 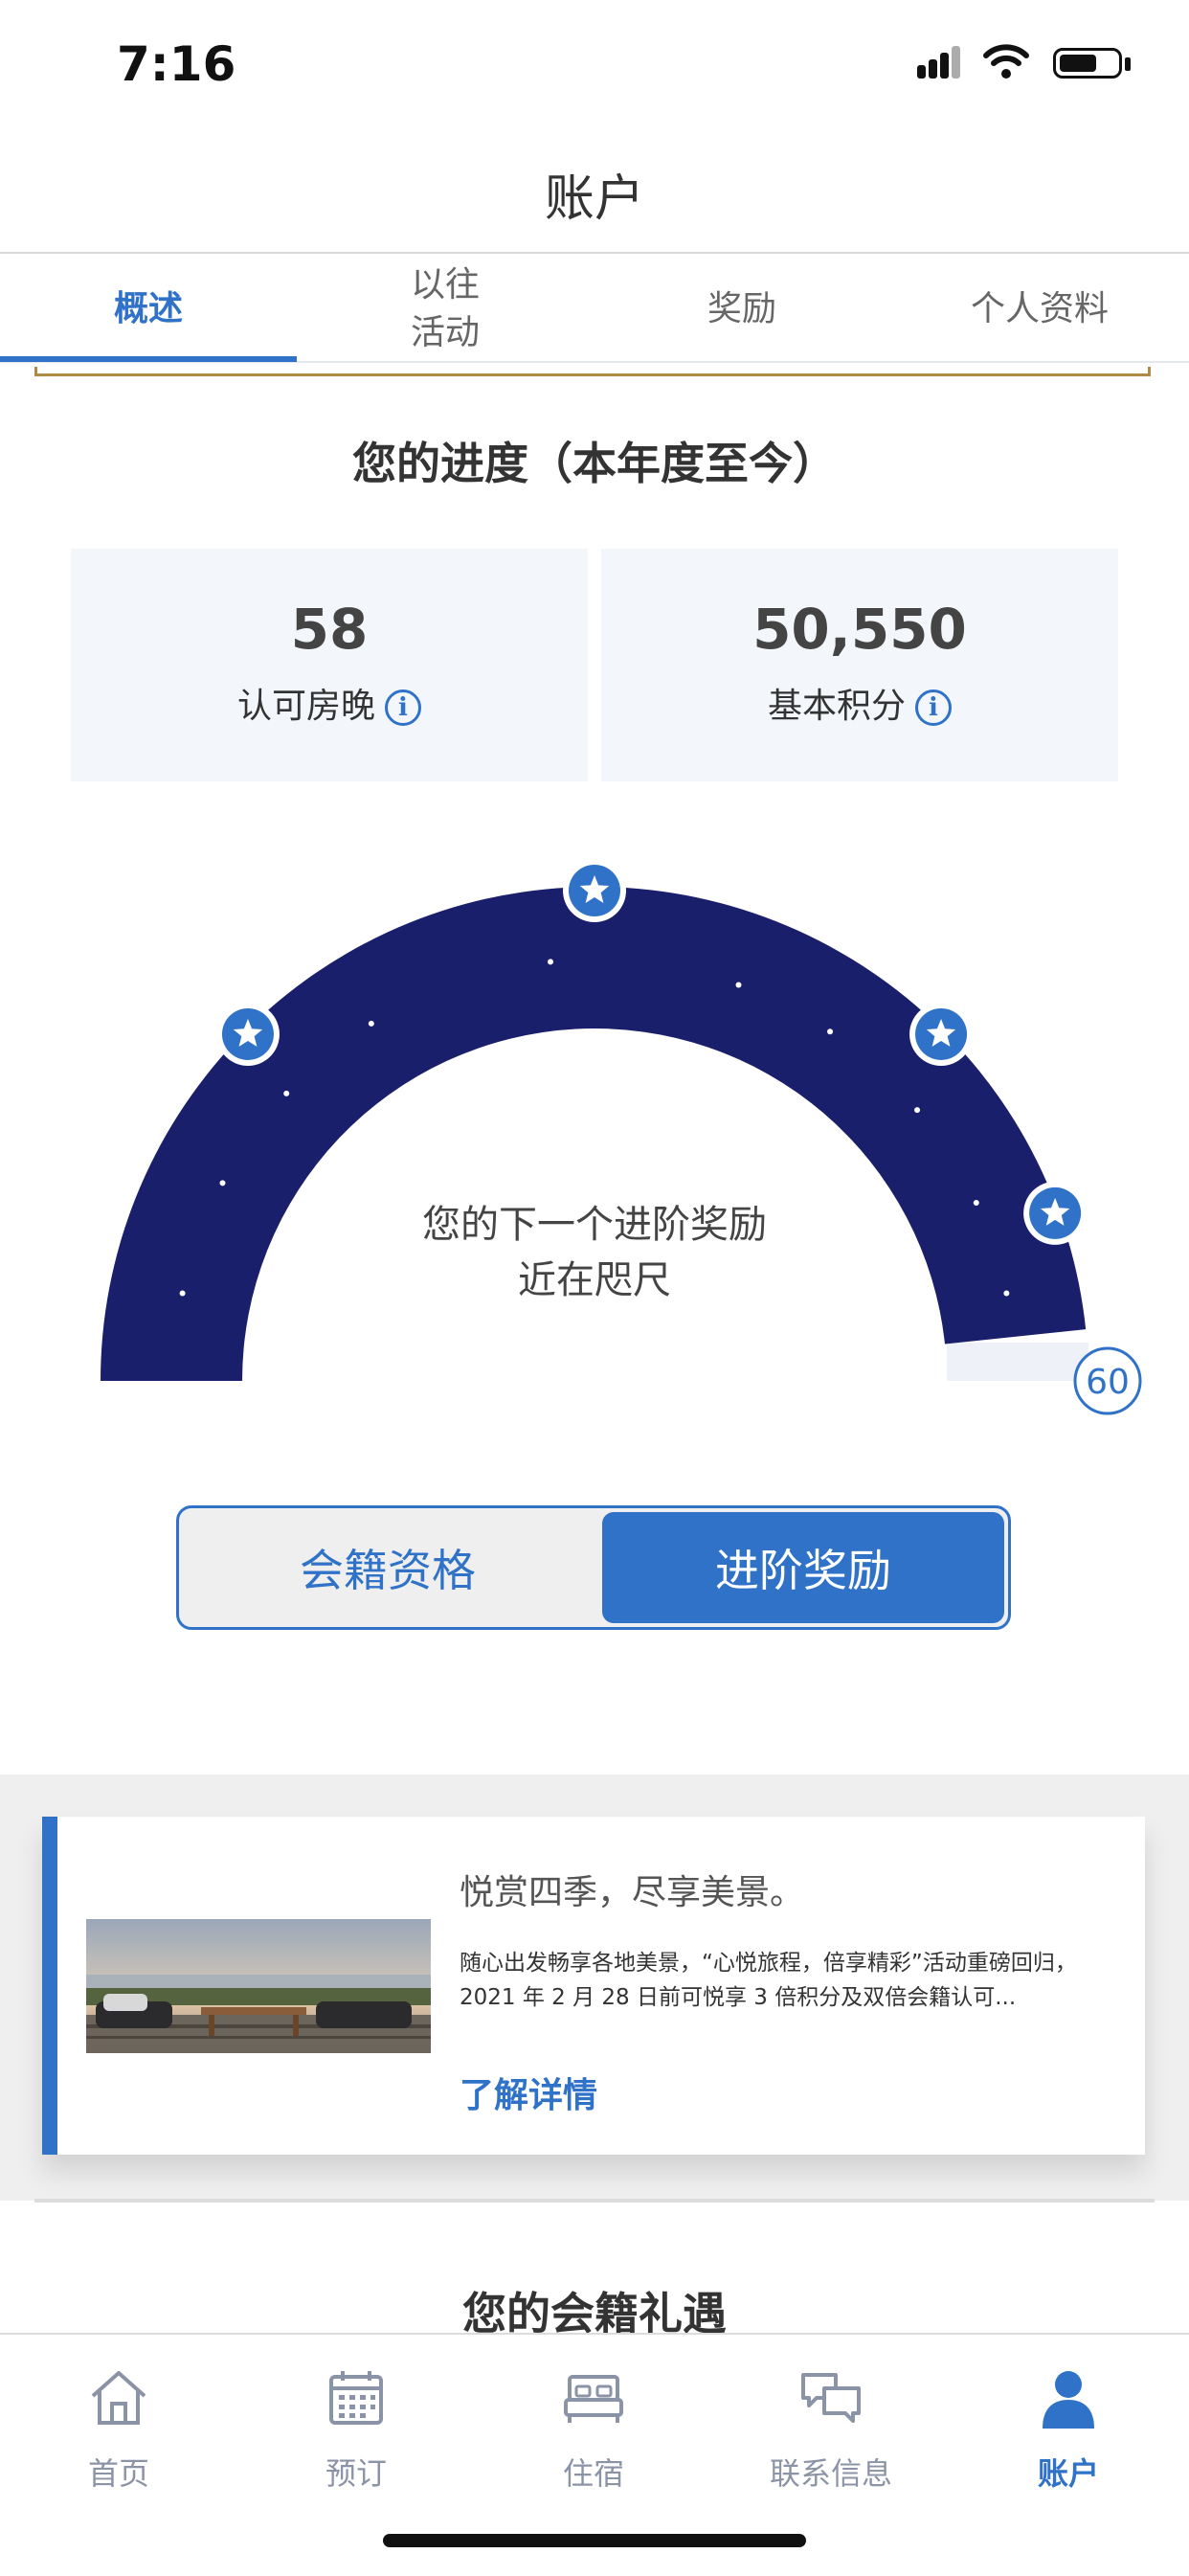 I want to click on nav-home: 首页, so click(x=118, y=2425).